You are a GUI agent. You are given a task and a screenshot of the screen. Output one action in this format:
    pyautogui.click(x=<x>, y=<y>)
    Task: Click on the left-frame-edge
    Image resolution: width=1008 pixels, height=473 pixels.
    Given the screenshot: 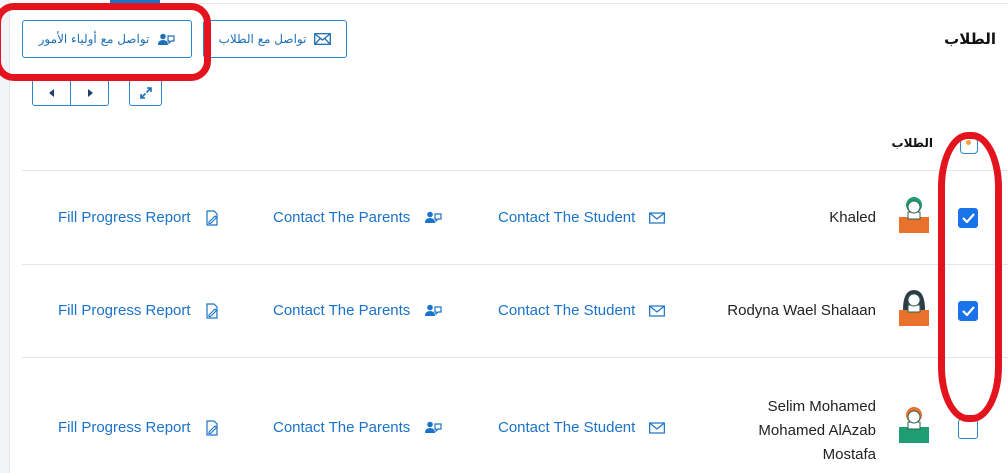 What is the action you would take?
    pyautogui.click(x=5, y=236)
    